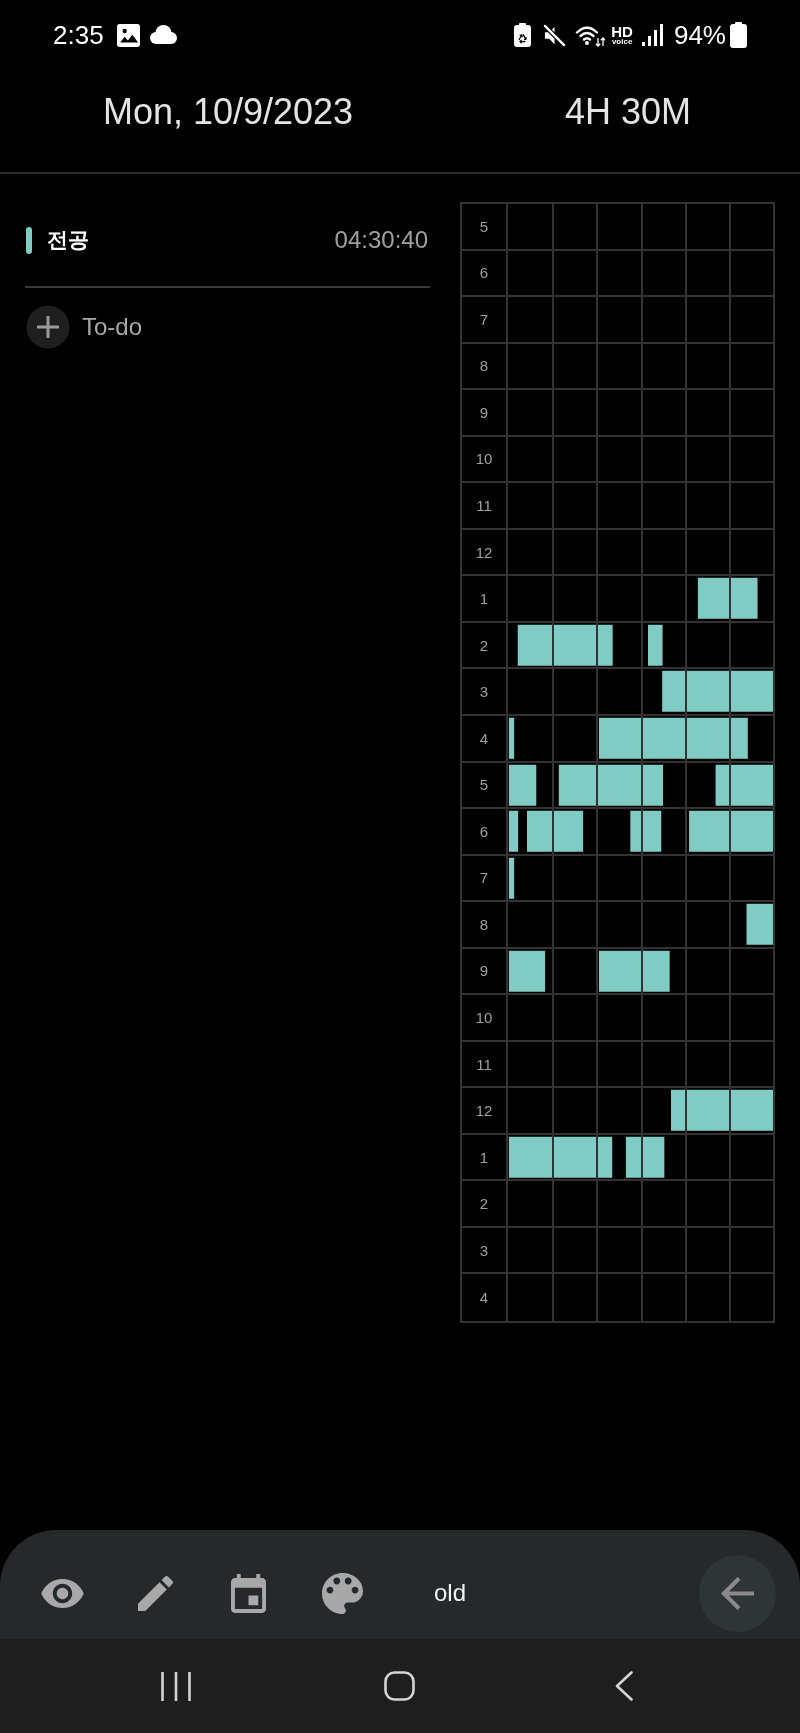 The height and width of the screenshot is (1733, 800). What do you see at coordinates (652, 35) in the screenshot?
I see `signal-icon` at bounding box center [652, 35].